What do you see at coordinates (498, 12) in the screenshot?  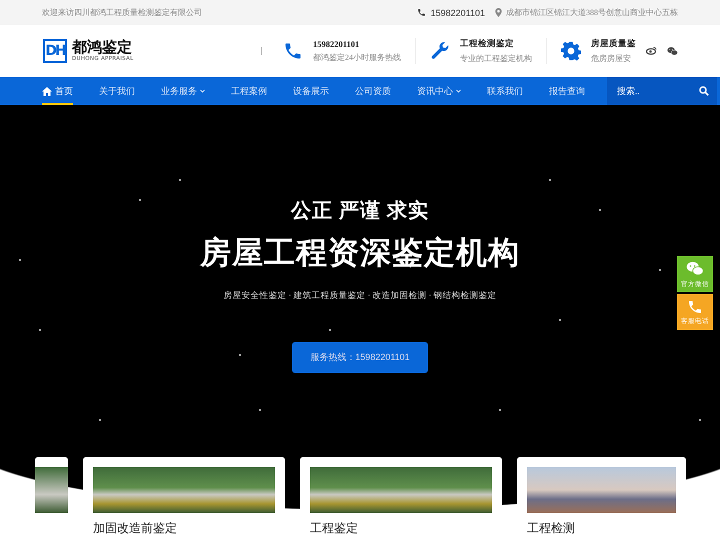 I see `location-pin-icon` at bounding box center [498, 12].